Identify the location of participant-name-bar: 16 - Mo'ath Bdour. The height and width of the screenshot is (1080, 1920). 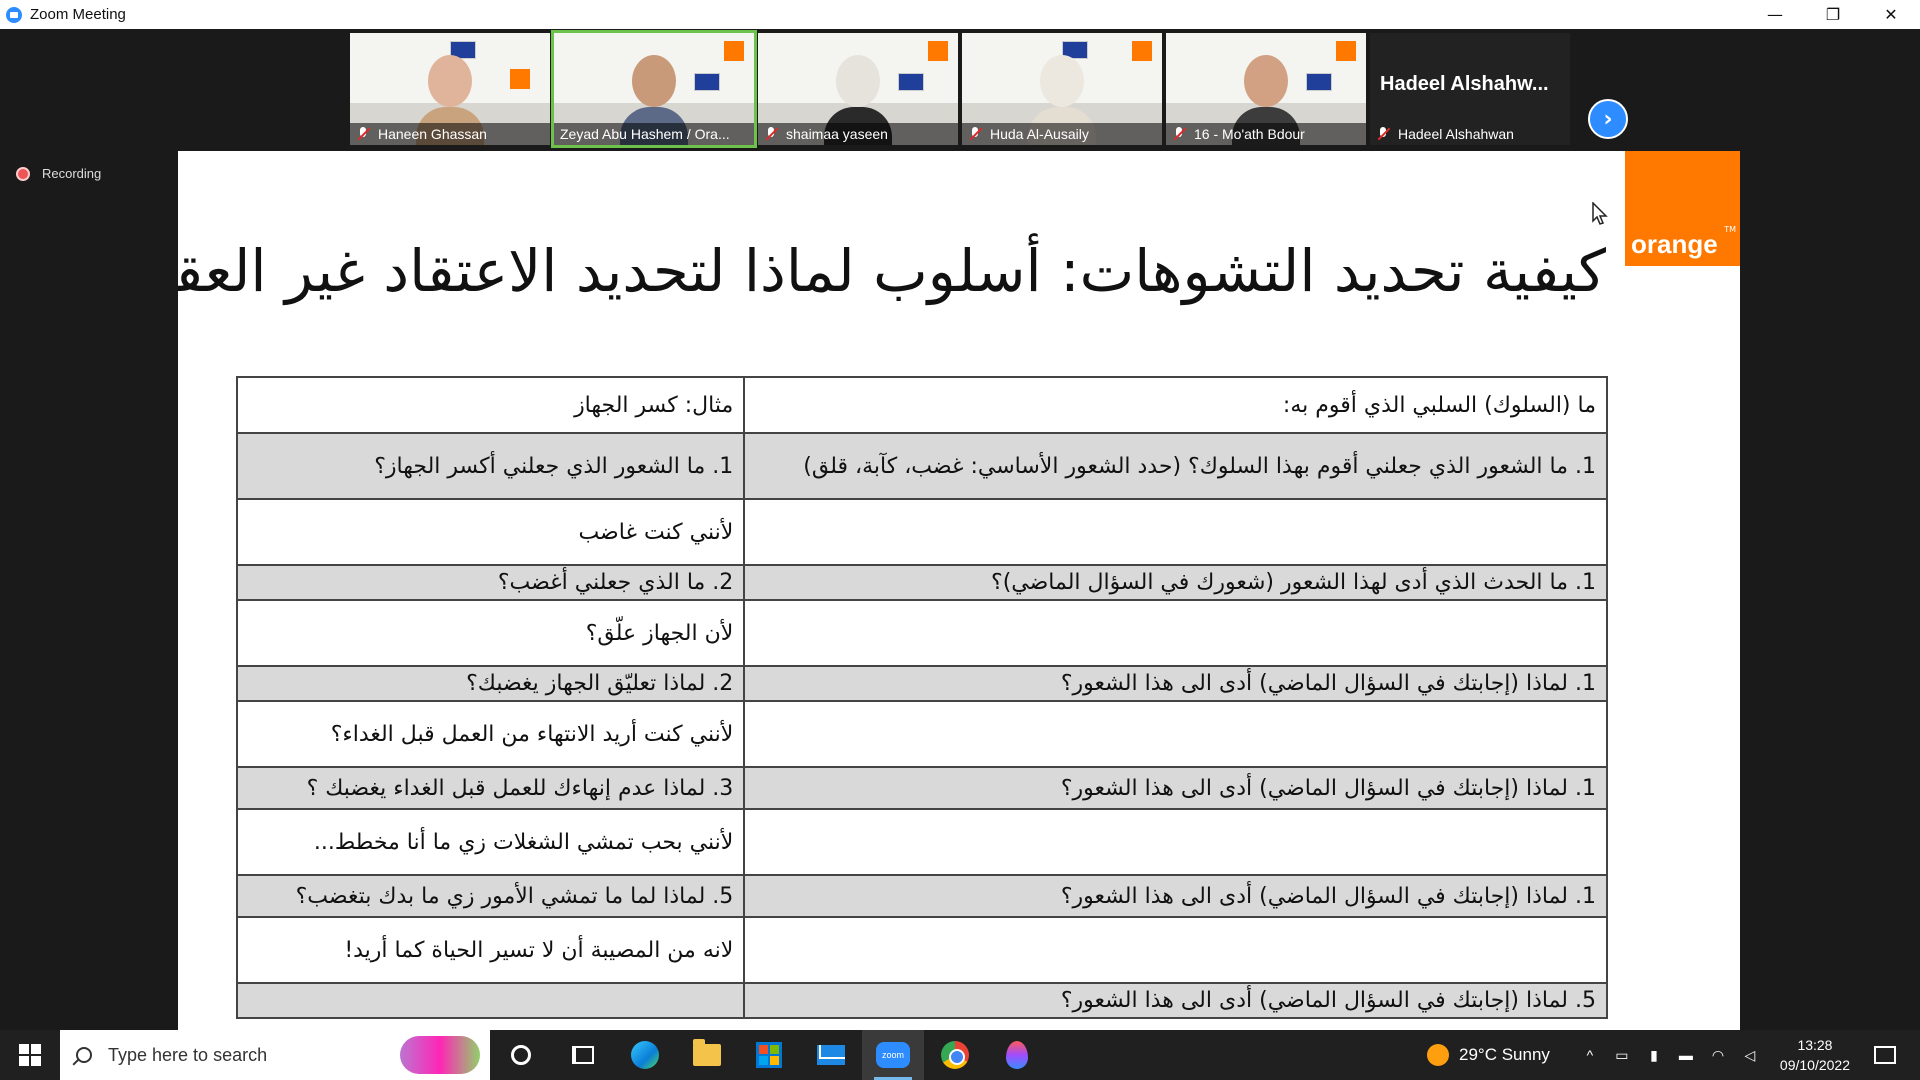
(1266, 134).